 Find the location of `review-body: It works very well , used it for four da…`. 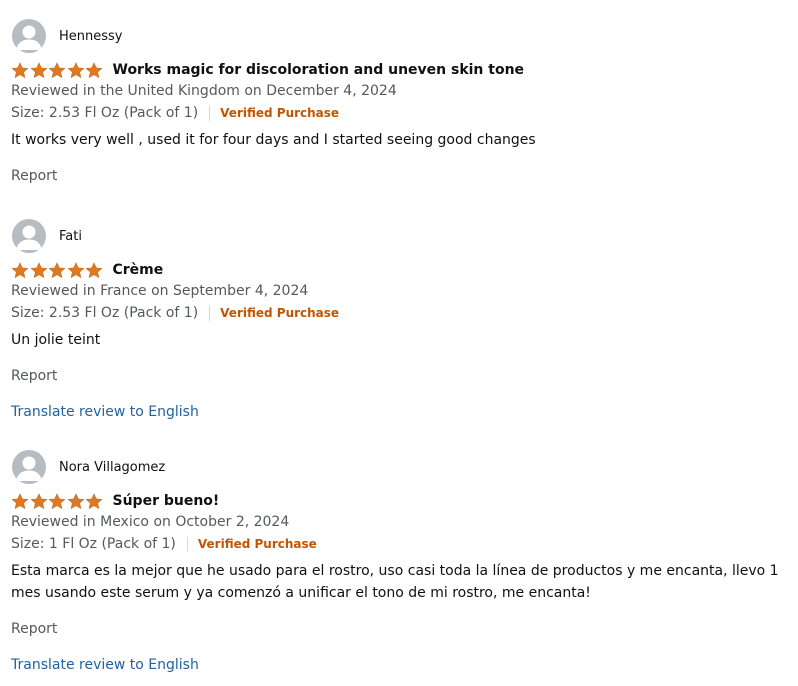

review-body: It works very well , used it for four da… is located at coordinates (273, 140).